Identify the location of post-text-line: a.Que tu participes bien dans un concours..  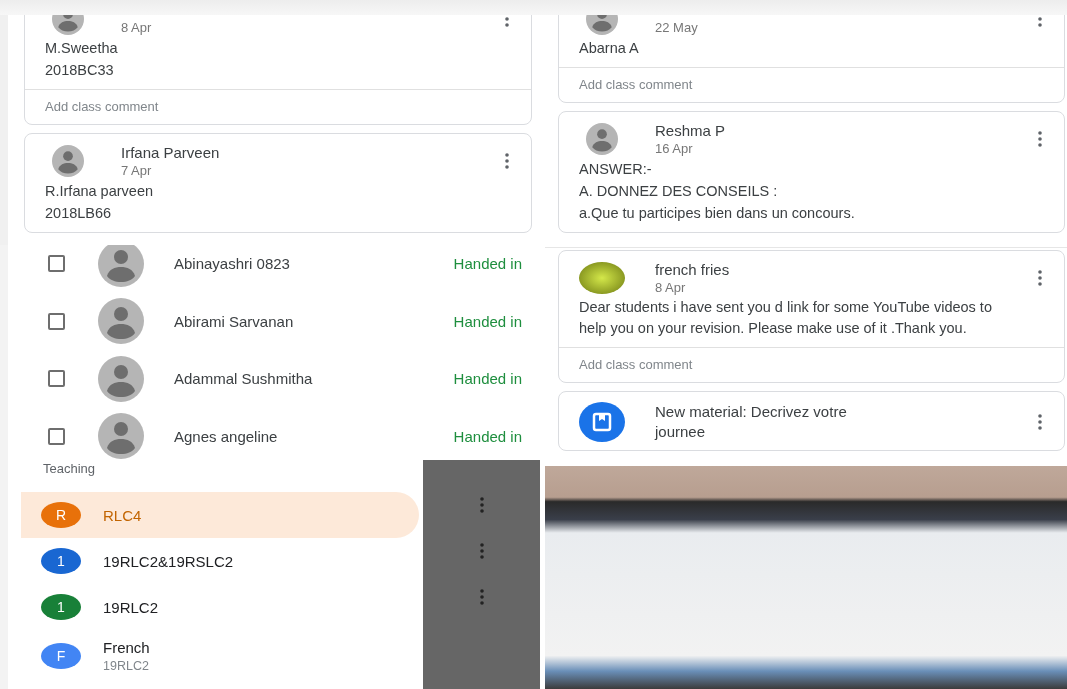
(717, 213).